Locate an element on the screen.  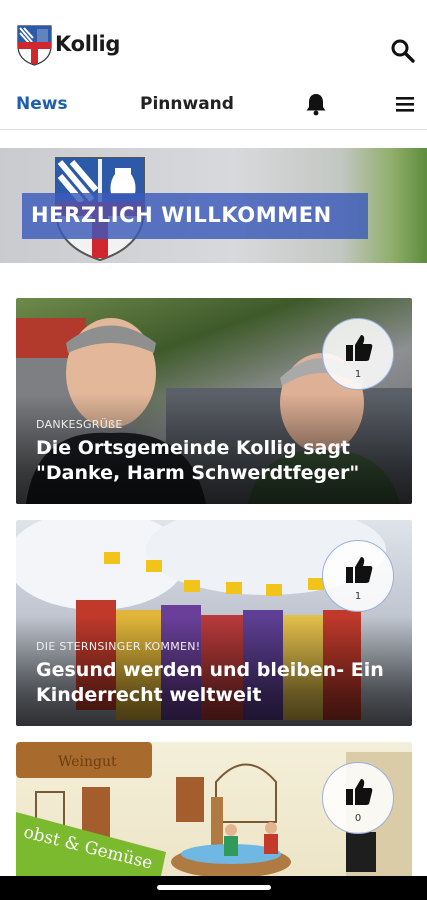
app-title: Kollig is located at coordinates (88, 44).